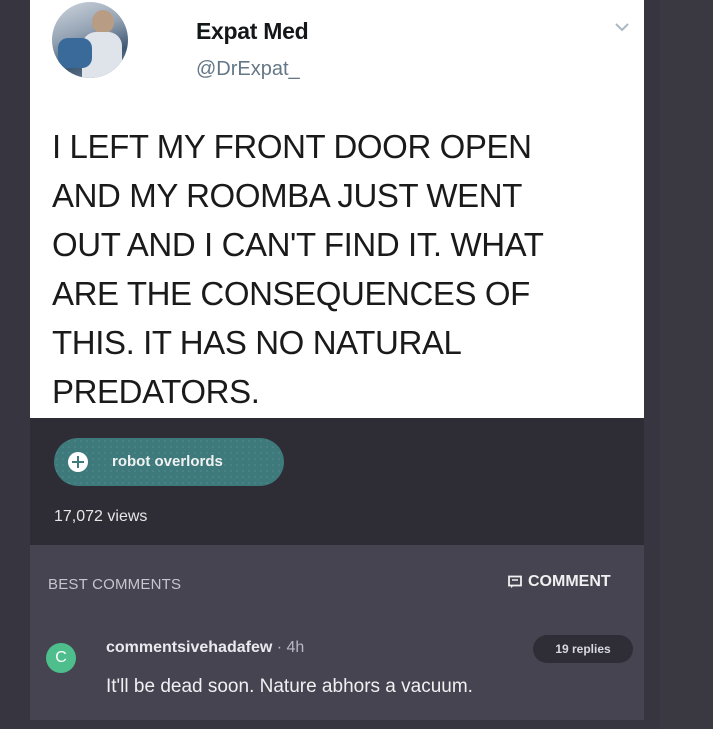 The height and width of the screenshot is (729, 713). Describe the element at coordinates (189, 647) in the screenshot. I see `commenter-username: commentsivehadafew` at that location.